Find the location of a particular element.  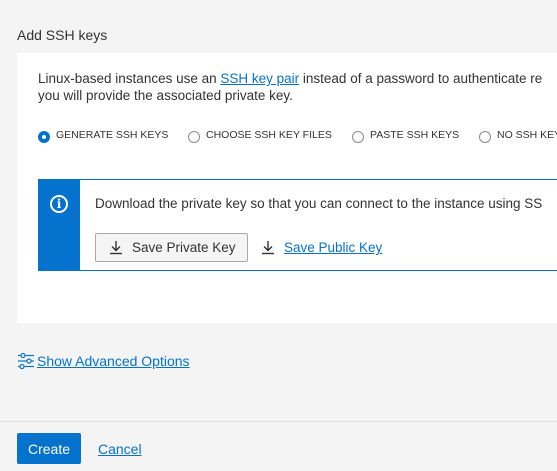

radio-selected-icon is located at coordinates (44, 137).